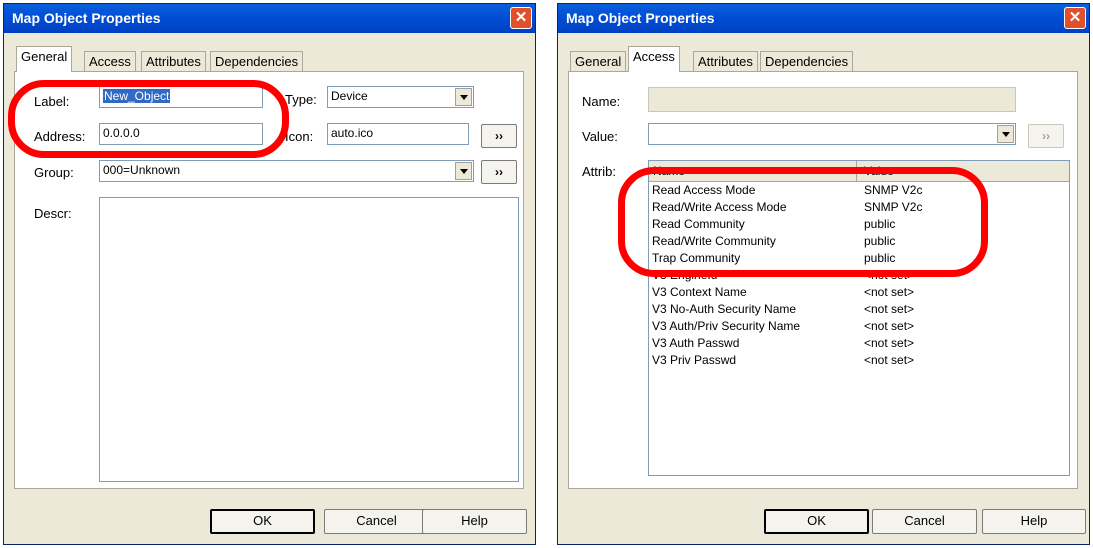 The image size is (1093, 548). I want to click on row-name: V3 Priv Passwd, so click(694, 360).